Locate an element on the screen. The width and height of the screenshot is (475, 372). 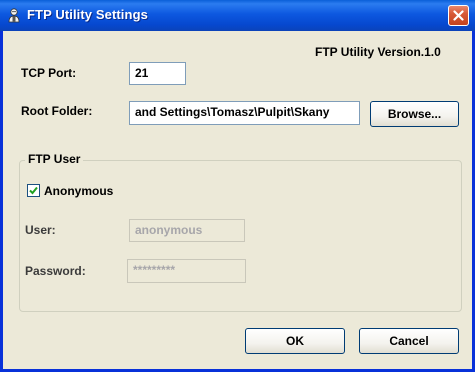
anonymous-label: Anonymous is located at coordinates (78, 191).